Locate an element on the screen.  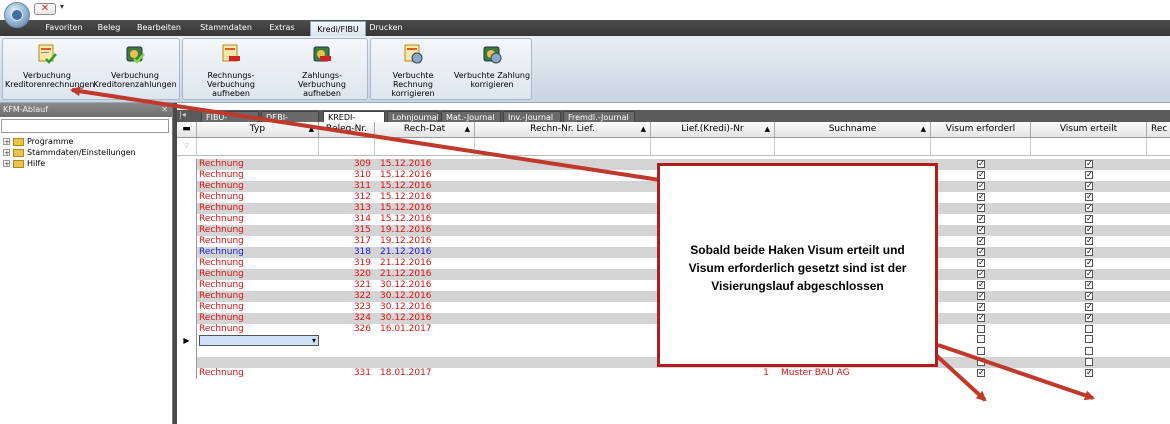
callout-line: Visierungslauf abgeschlossen is located at coordinates (797, 286).